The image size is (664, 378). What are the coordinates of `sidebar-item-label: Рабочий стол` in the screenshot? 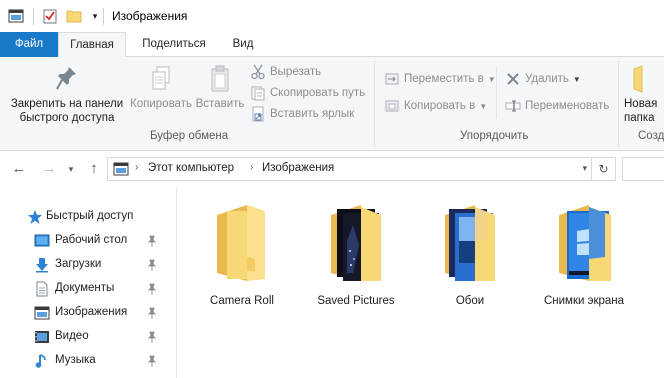 It's located at (91, 240).